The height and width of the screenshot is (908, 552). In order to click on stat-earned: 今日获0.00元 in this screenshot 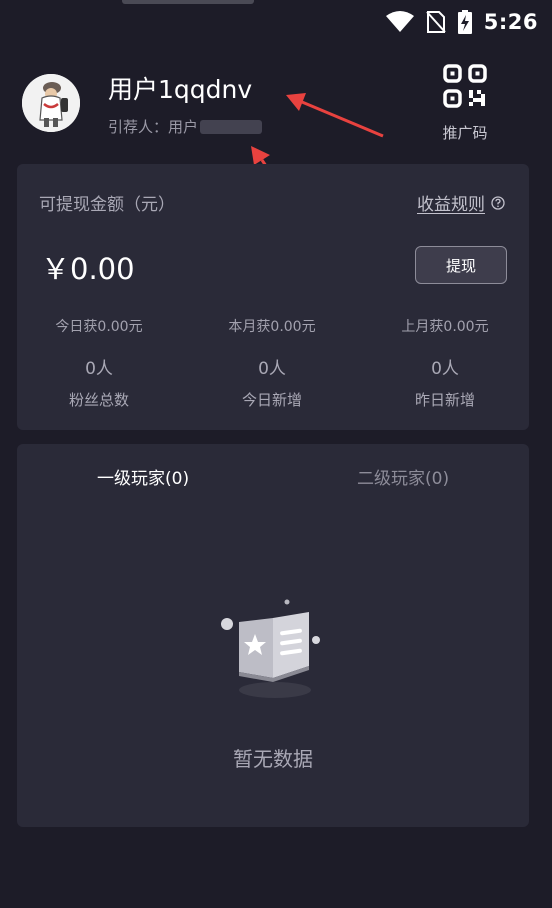, I will do `click(99, 327)`.